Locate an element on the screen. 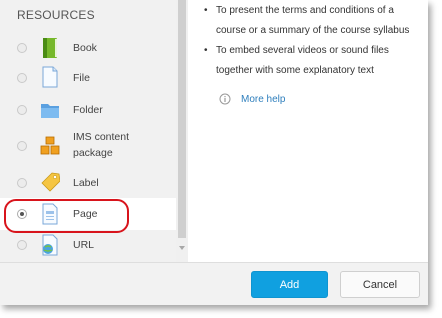  dialog-footer: Add Cancel is located at coordinates (214, 283).